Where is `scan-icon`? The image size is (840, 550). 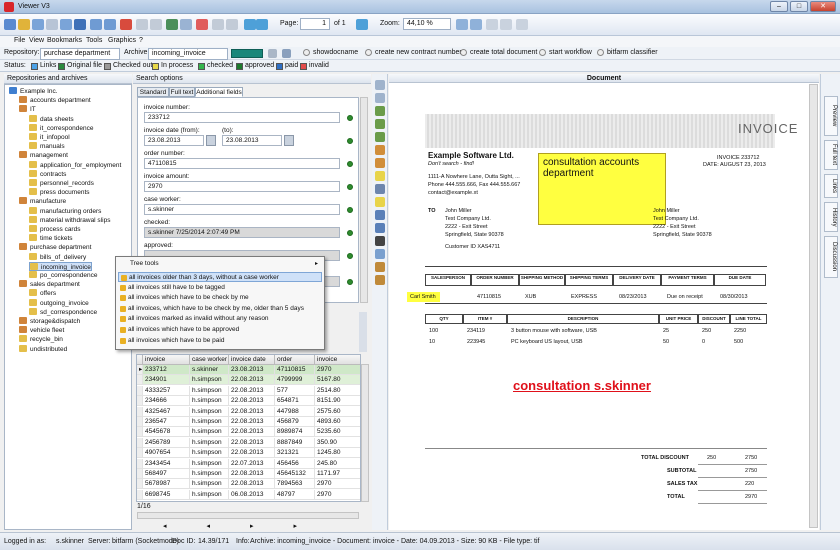
scan-icon is located at coordinates (80, 24).